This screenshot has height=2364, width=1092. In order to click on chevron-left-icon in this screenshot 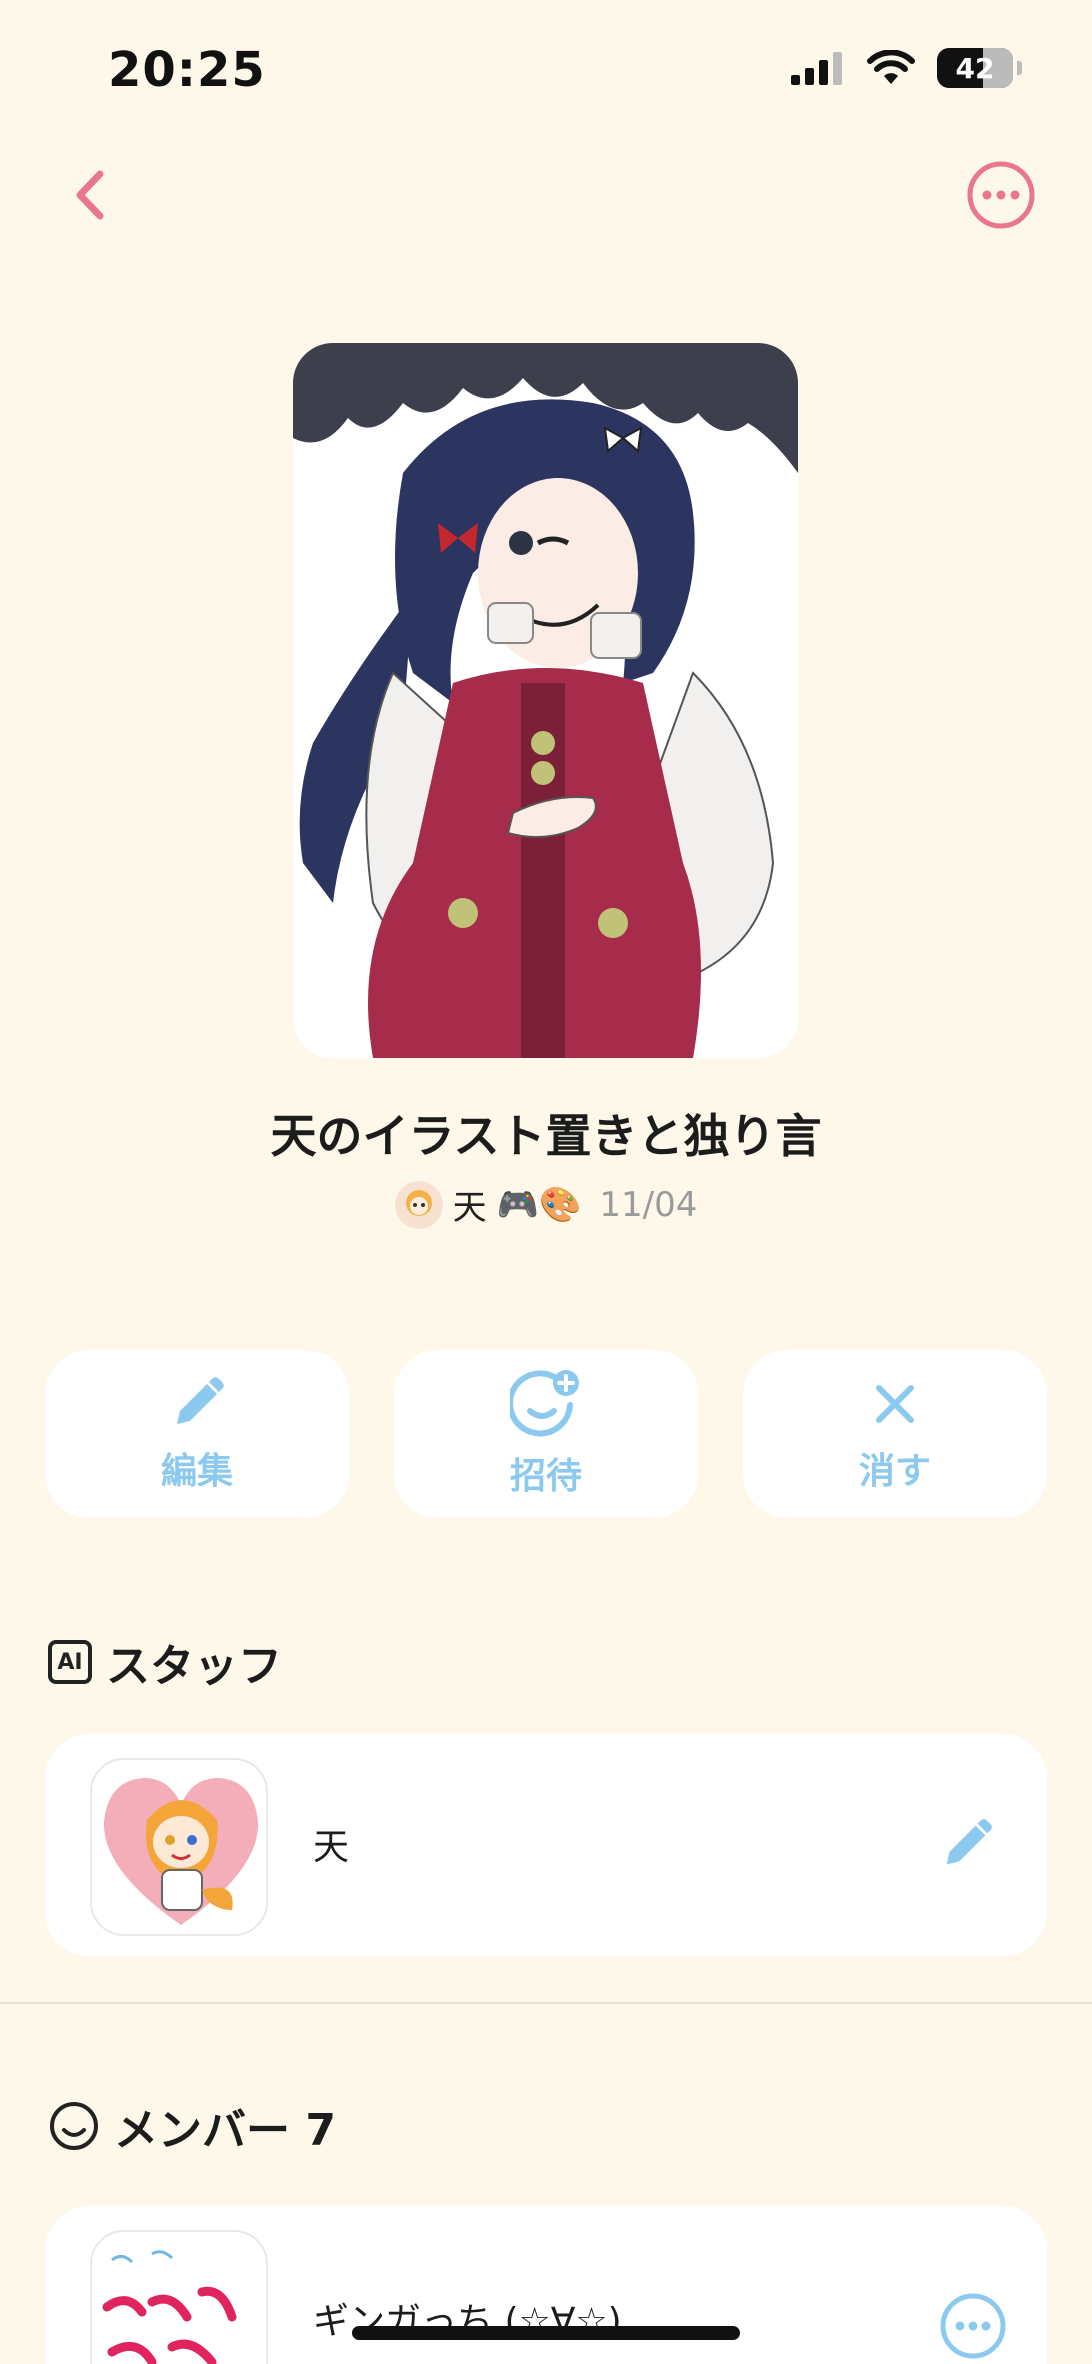, I will do `click(90, 195)`.